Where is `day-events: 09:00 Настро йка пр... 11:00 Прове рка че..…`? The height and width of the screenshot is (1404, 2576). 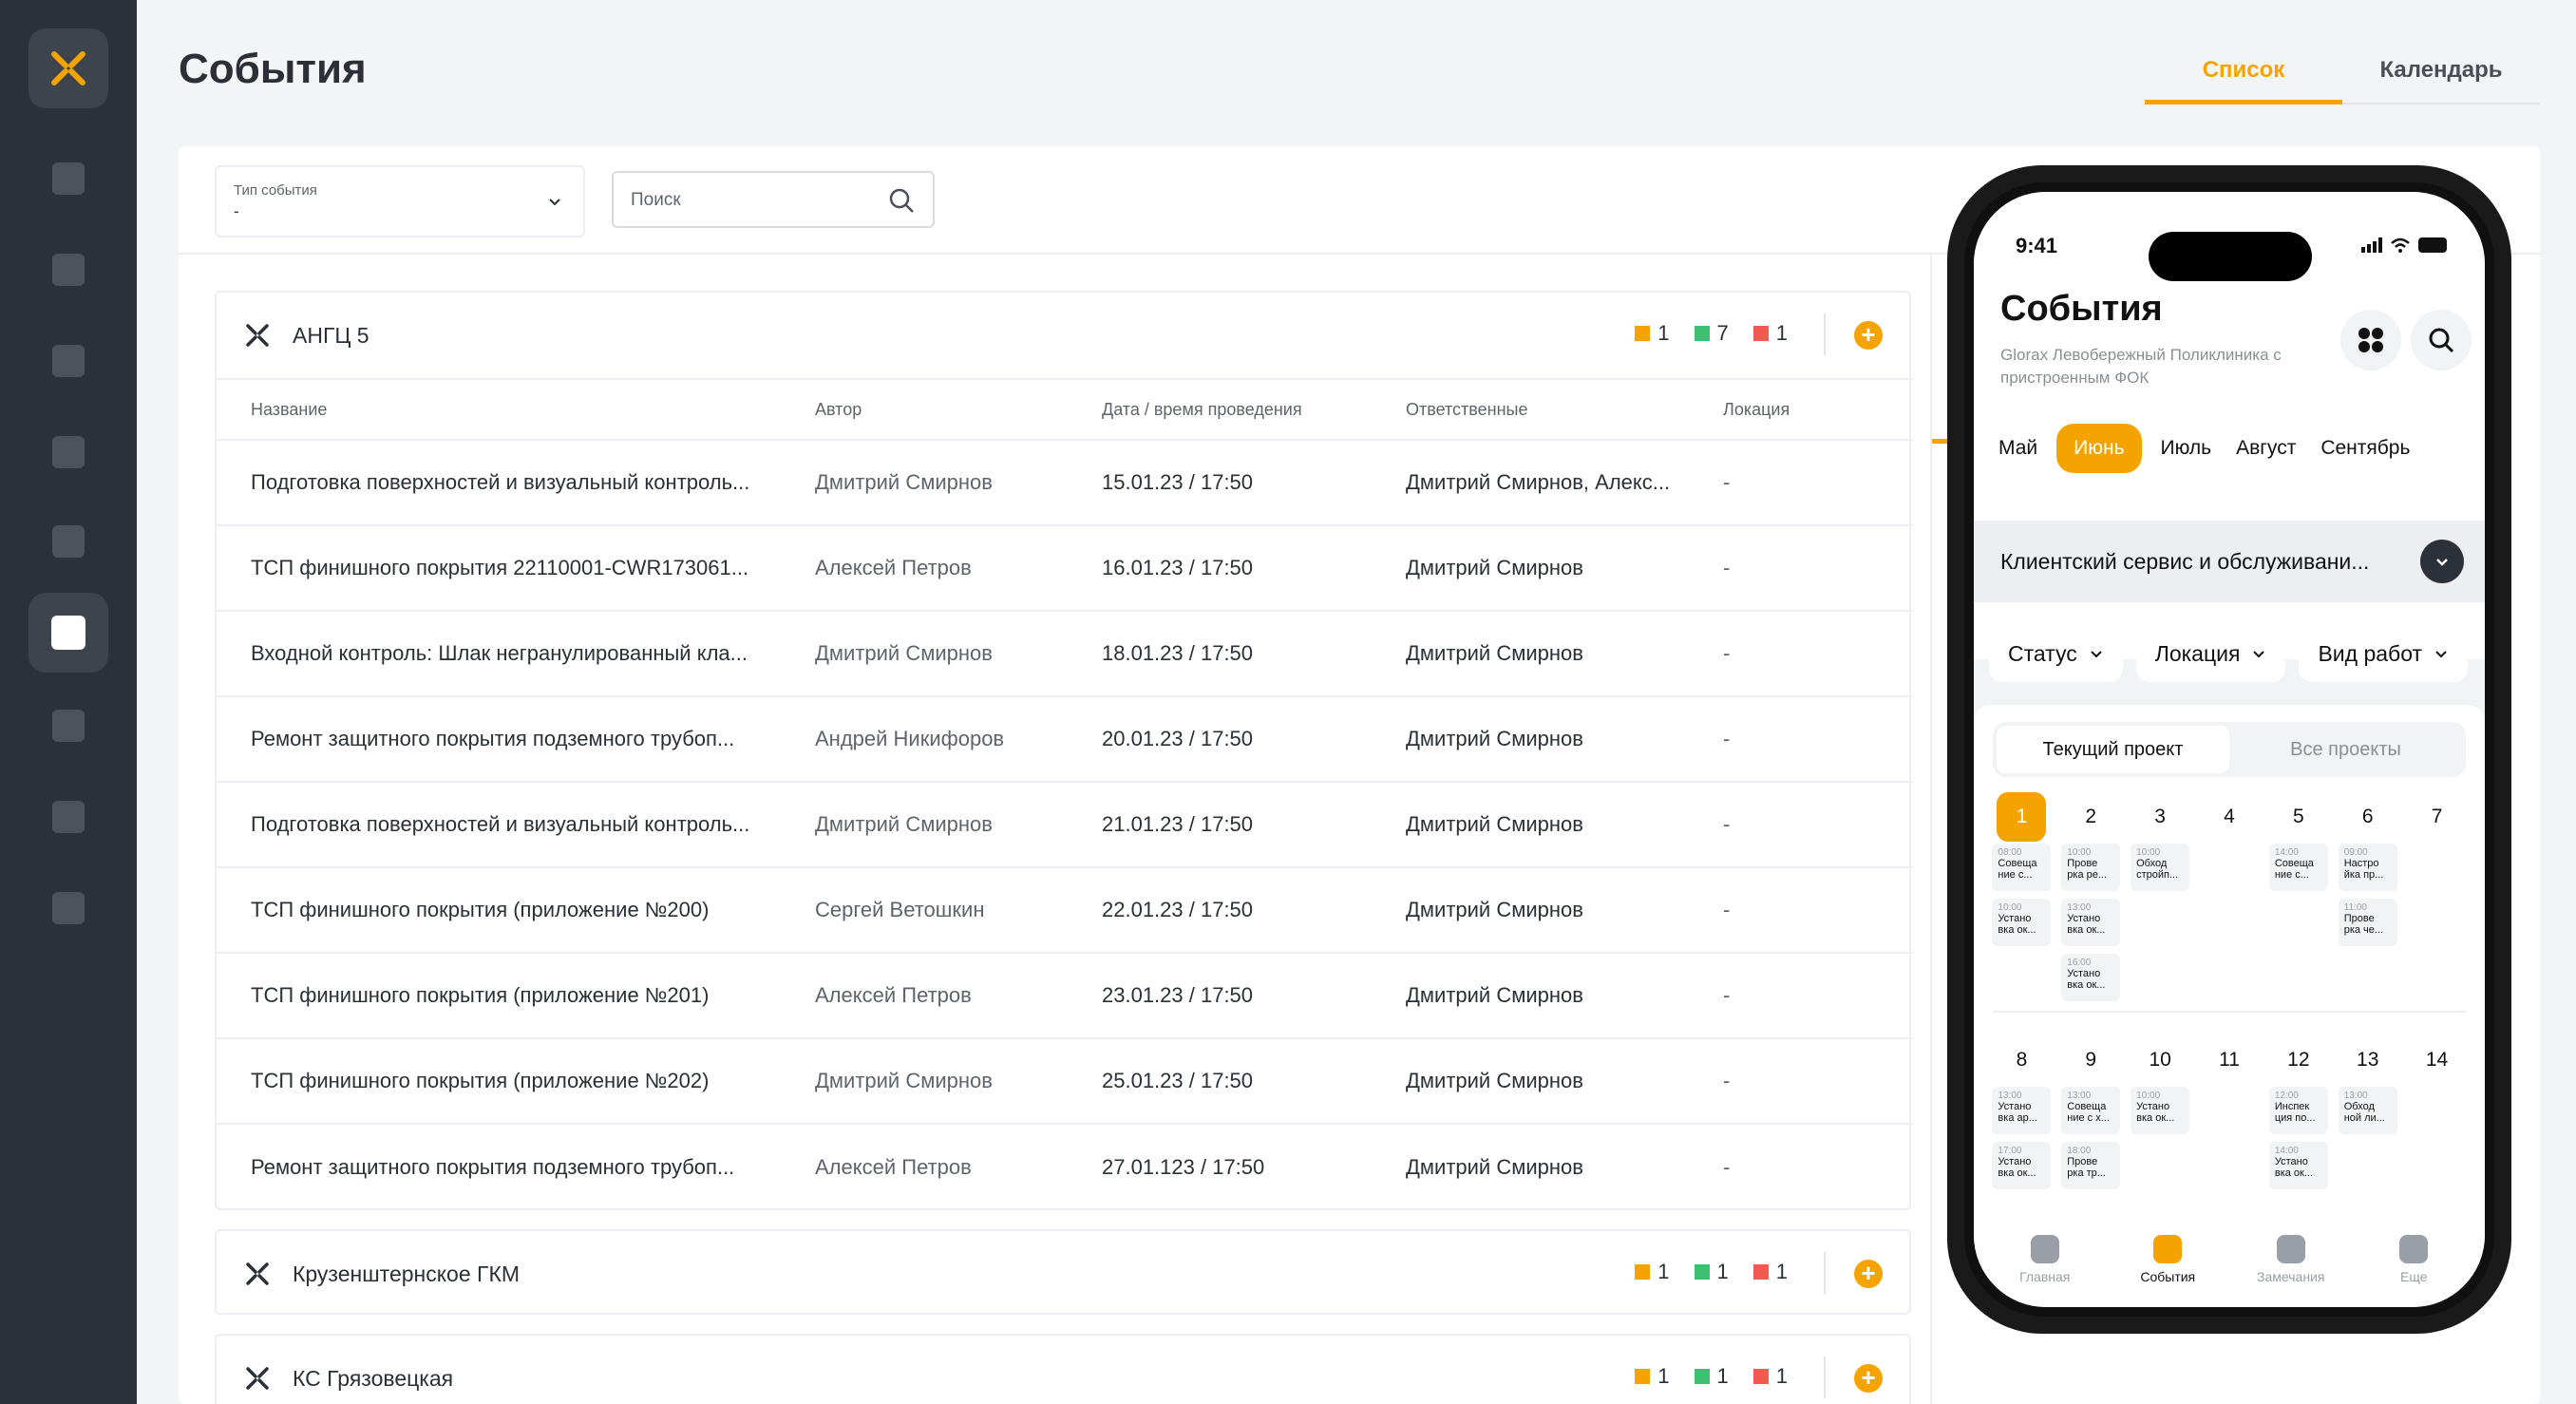
day-events: 09:00 Настро йка пр... 11:00 Прове рка че..… is located at coordinates (2367, 922).